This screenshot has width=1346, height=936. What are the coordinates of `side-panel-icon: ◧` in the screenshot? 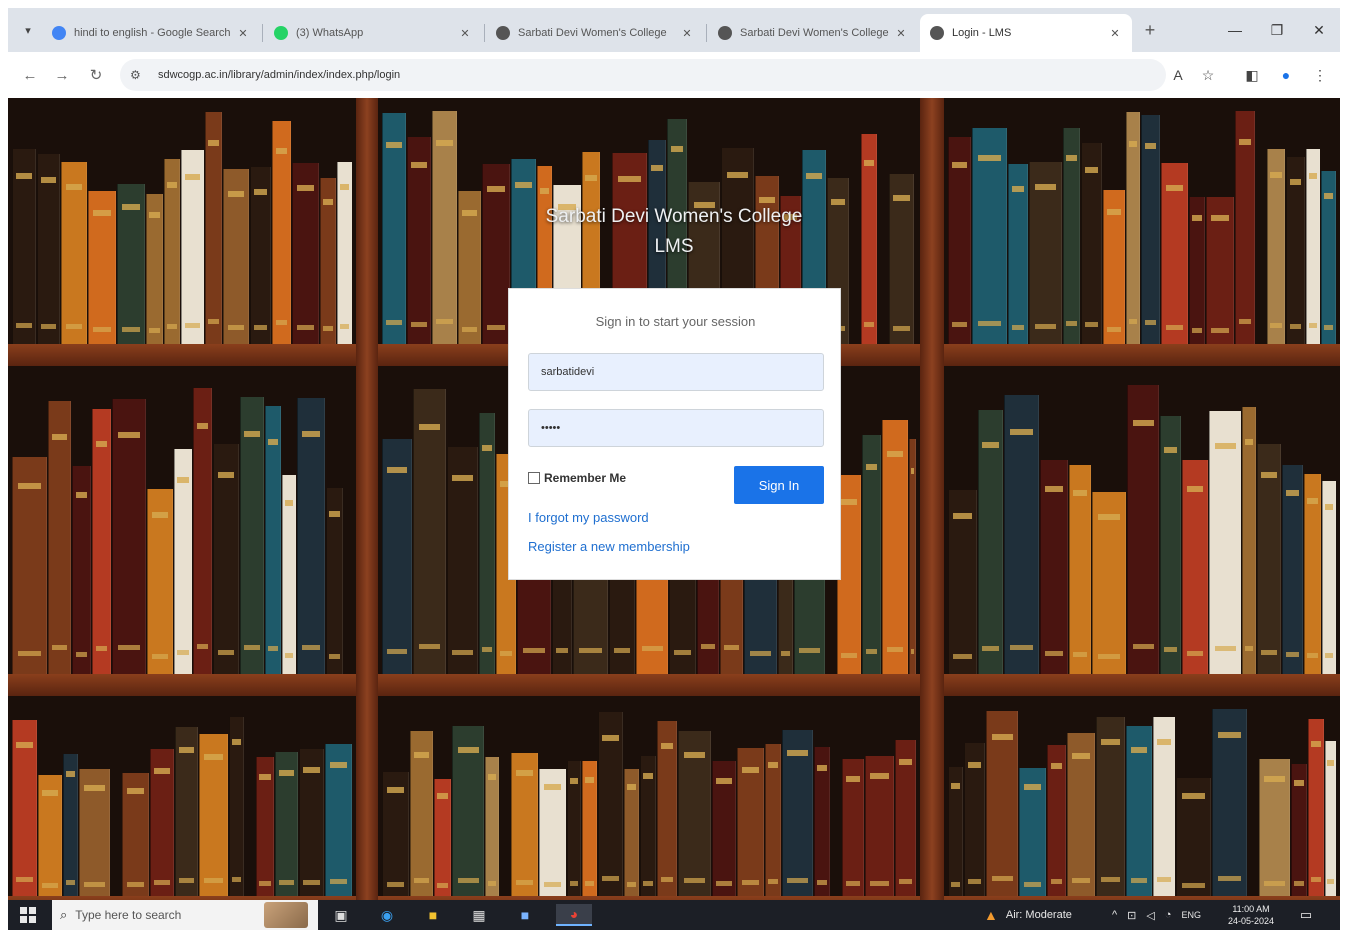 It's located at (1252, 75).